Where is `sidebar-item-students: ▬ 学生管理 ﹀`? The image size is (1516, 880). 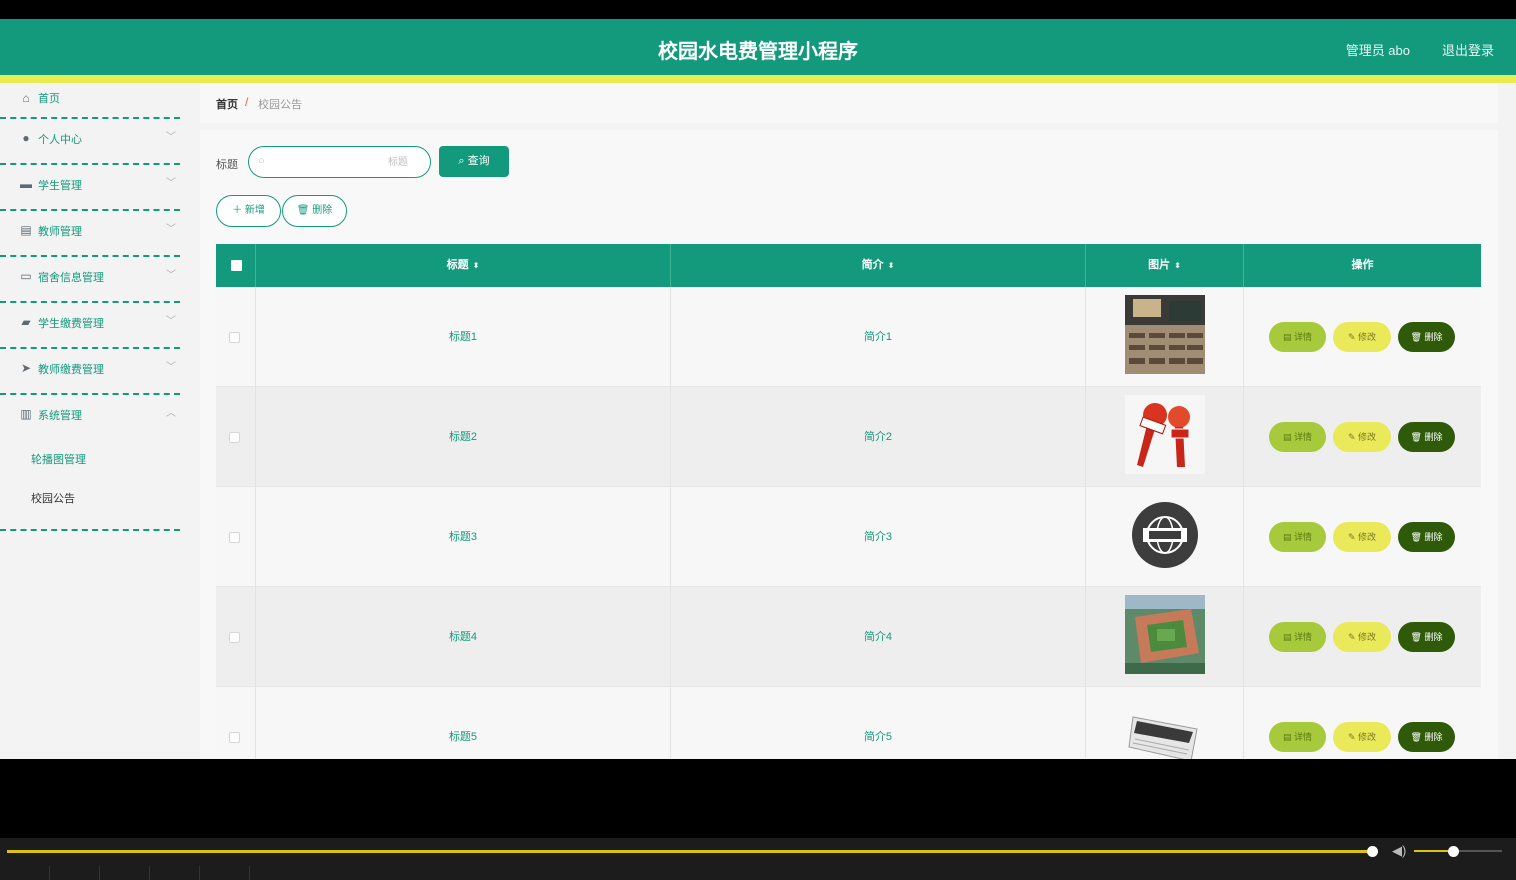
sidebar-item-students: ▬ 学生管理 ﹀ is located at coordinates (90, 188).